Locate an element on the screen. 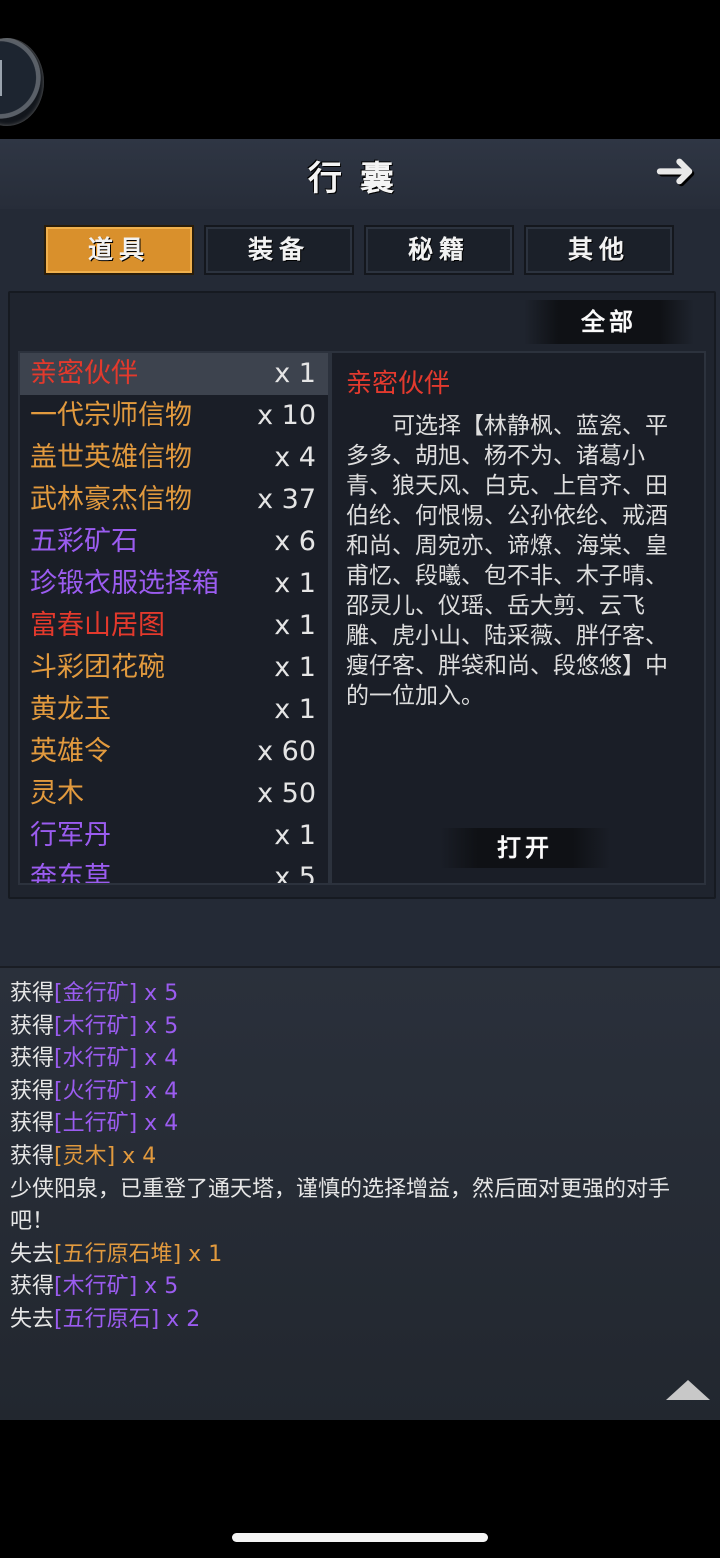  list-item: 武林豪杰信物 x 37 is located at coordinates (174, 500).